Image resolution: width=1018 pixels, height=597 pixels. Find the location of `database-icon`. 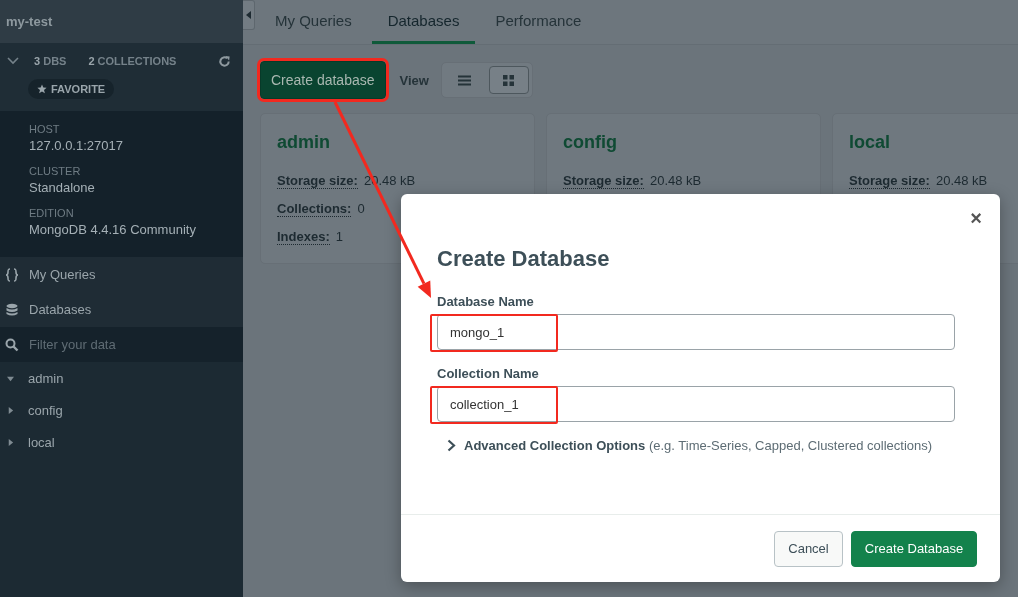

database-icon is located at coordinates (12, 309).